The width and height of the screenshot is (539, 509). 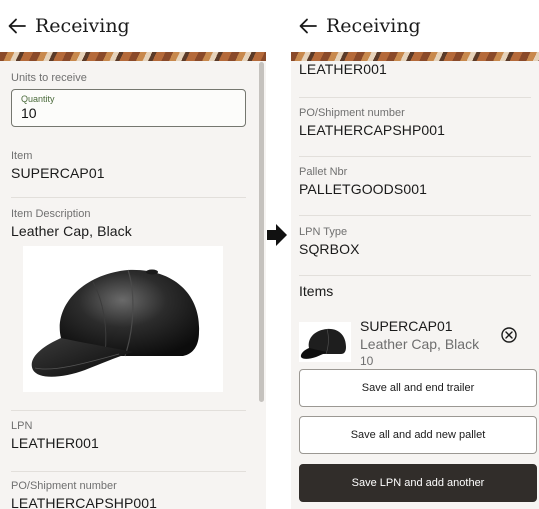 What do you see at coordinates (418, 388) in the screenshot?
I see `save-all-end-trailer-button: Save all and end trailer` at bounding box center [418, 388].